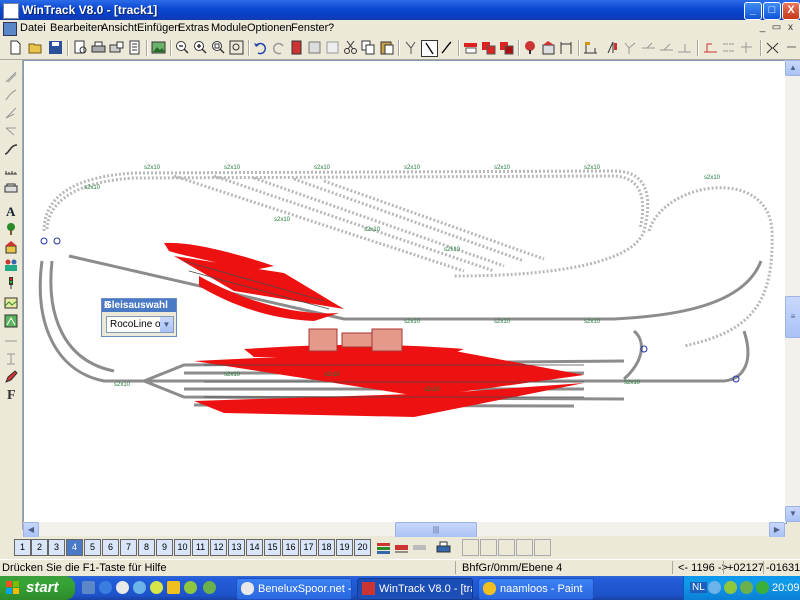 This screenshot has height=600, width=800. I want to click on tree-icon, so click(530, 47).